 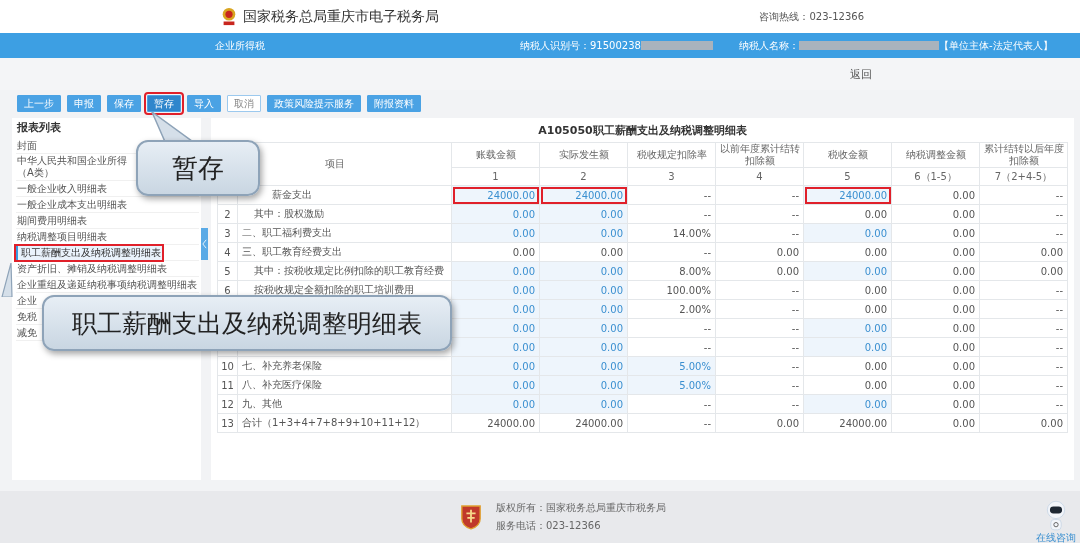 I want to click on copyright-text: 版权所有：国家税务总局重庆市税务局, so click(x=581, y=508).